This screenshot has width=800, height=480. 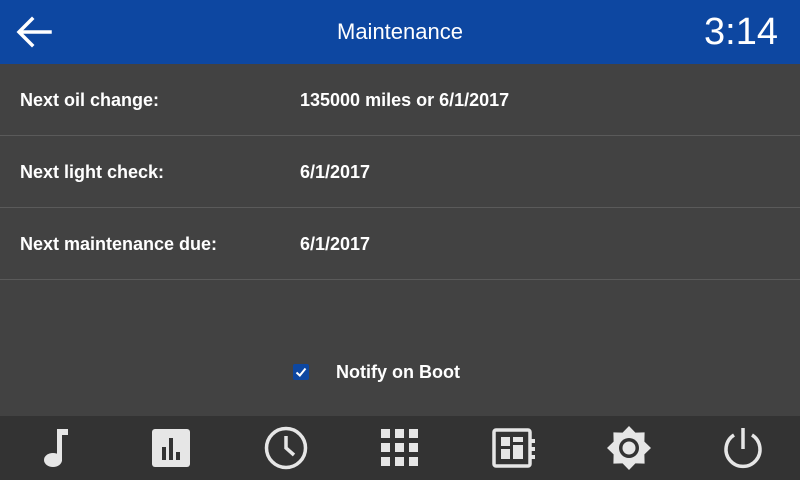 I want to click on apps-grid-icon, so click(x=399, y=447).